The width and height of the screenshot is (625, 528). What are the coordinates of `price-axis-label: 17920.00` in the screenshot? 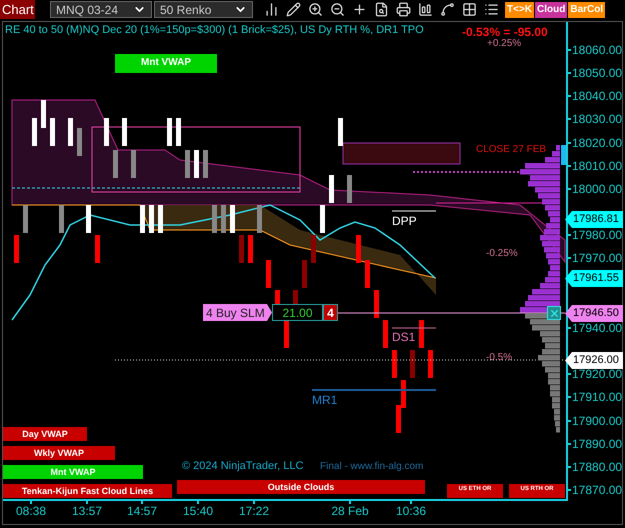 It's located at (597, 375).